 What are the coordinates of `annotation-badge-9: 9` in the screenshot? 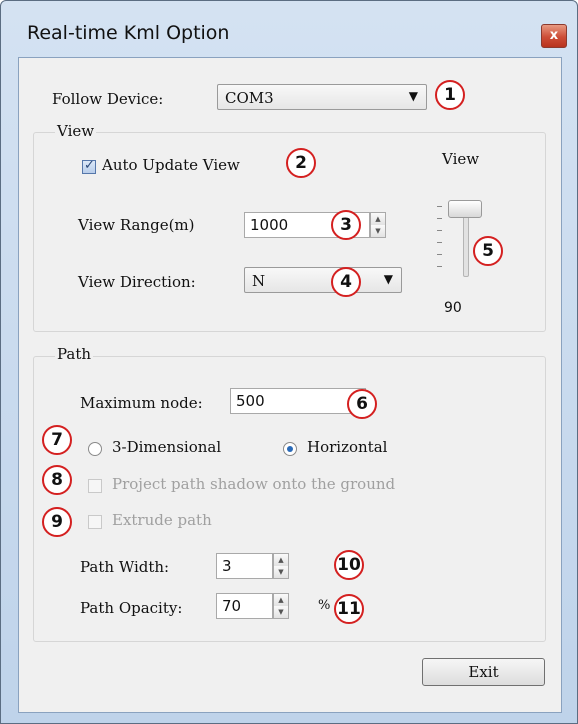 It's located at (57, 522).